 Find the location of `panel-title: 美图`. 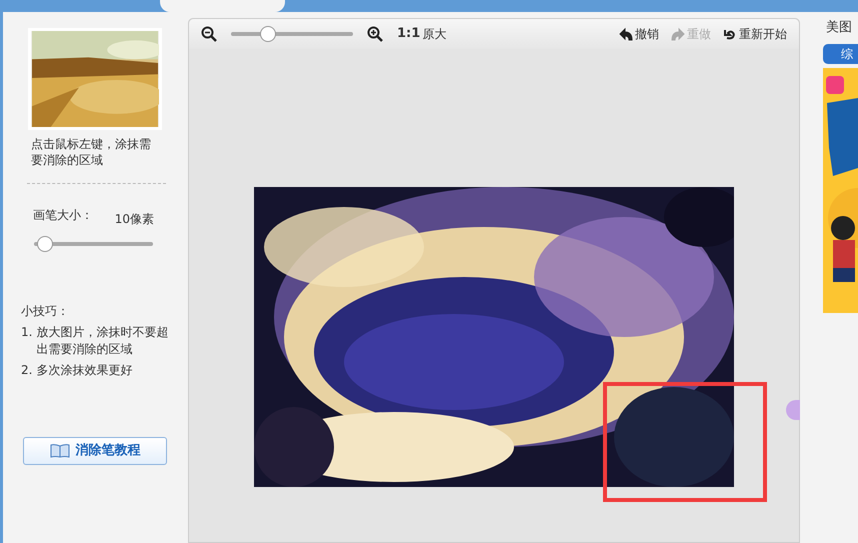

panel-title: 美图 is located at coordinates (839, 28).